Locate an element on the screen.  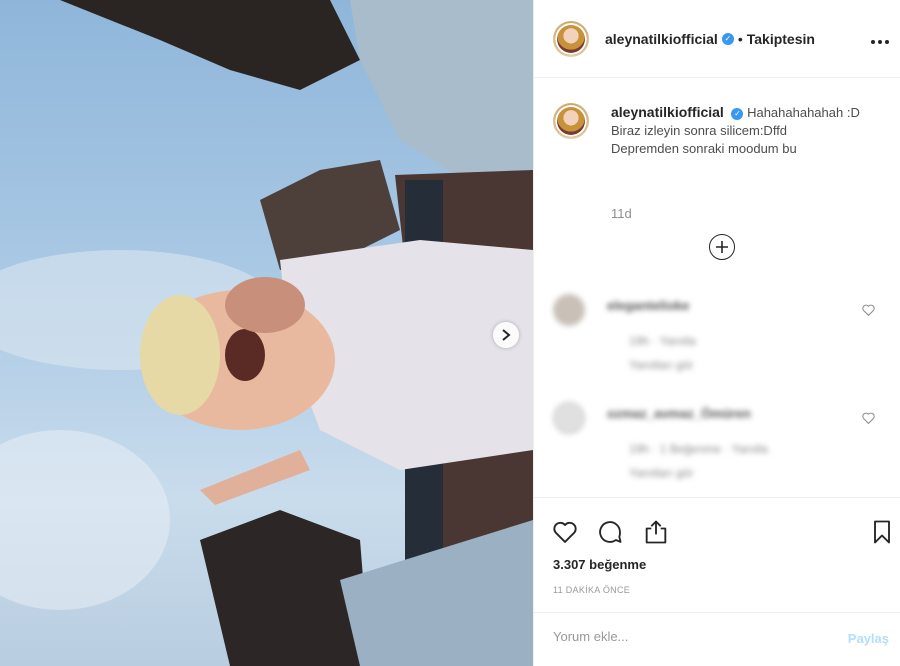
like-button is located at coordinates (565, 532).